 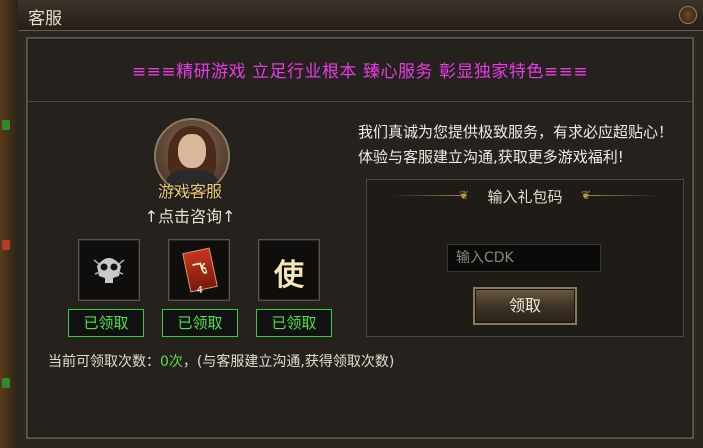 What do you see at coordinates (9, 224) in the screenshot?
I see `left-background-edge` at bounding box center [9, 224].